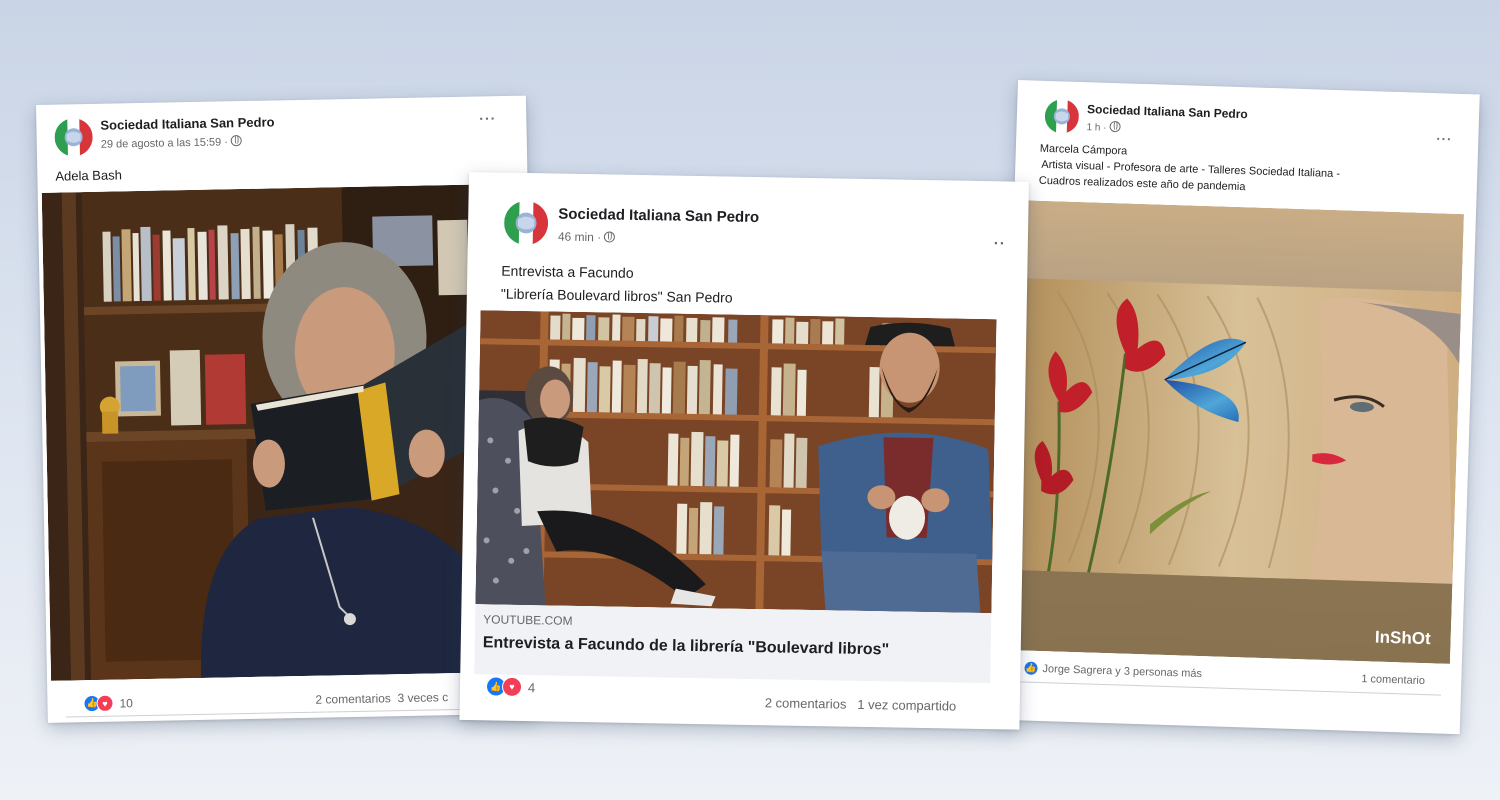 This screenshot has height=800, width=1500. Describe the element at coordinates (579, 237) in the screenshot. I see `timestamp-text: 46 min ·` at that location.